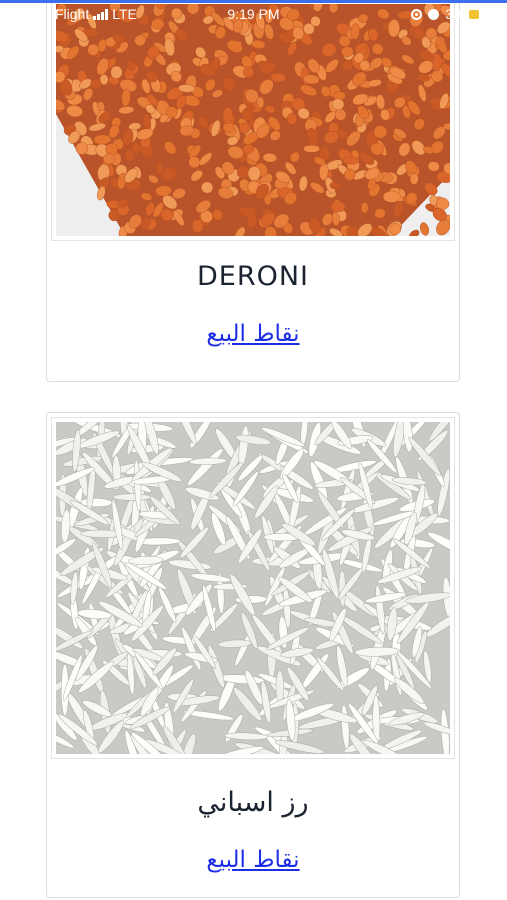  What do you see at coordinates (253, 276) in the screenshot?
I see `product-title: DERONI` at bounding box center [253, 276].